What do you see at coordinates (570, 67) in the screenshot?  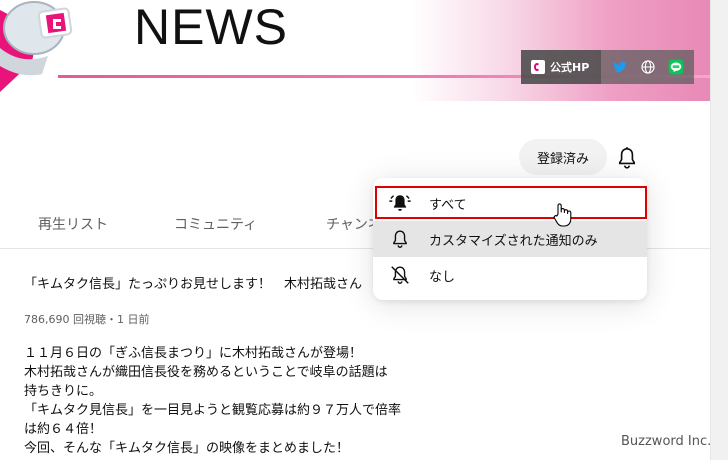 I see `official-hp-label: 公式HP` at bounding box center [570, 67].